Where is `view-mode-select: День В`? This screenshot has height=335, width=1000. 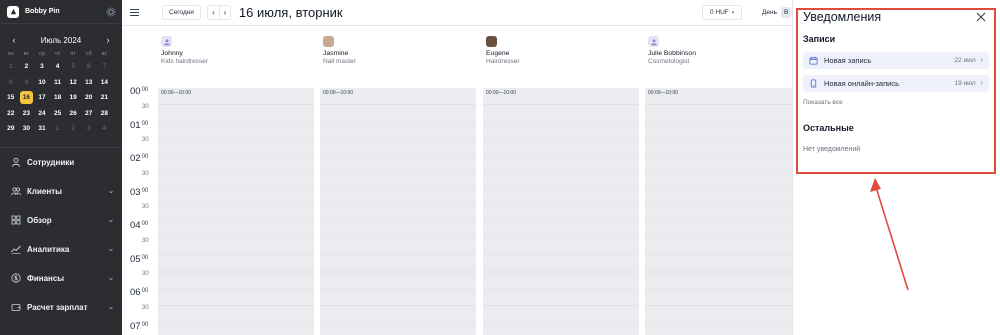
view-mode-select: День В is located at coordinates (777, 12).